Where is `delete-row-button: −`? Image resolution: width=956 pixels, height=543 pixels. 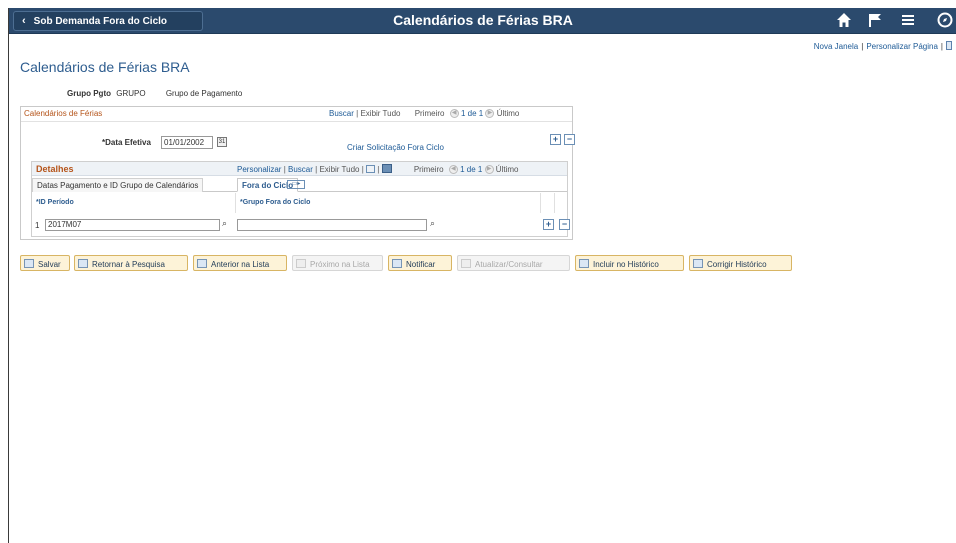 delete-row-button: − is located at coordinates (569, 139).